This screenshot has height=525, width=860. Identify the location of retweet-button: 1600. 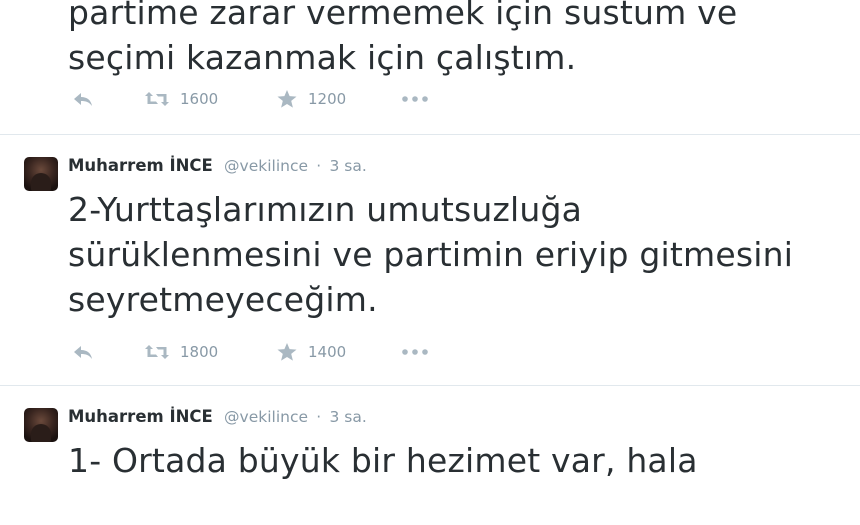
(181, 99).